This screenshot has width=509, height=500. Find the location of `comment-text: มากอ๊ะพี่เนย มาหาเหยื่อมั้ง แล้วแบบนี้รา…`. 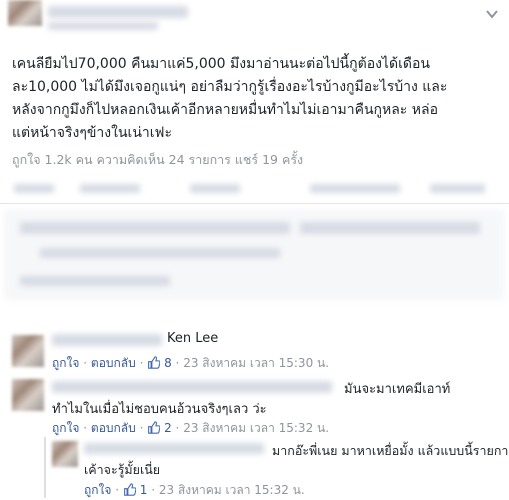

comment-text: มากอ๊ะพี่เนย มาหาเหยื่อมั้ง แล้วแบบนี้รา… is located at coordinates (390, 450).